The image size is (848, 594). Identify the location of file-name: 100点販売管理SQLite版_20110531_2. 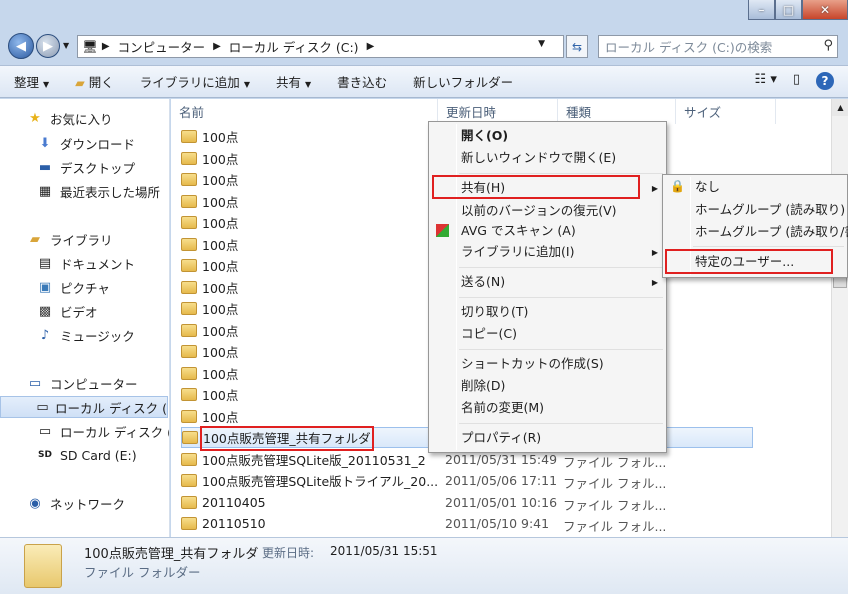
(314, 460).